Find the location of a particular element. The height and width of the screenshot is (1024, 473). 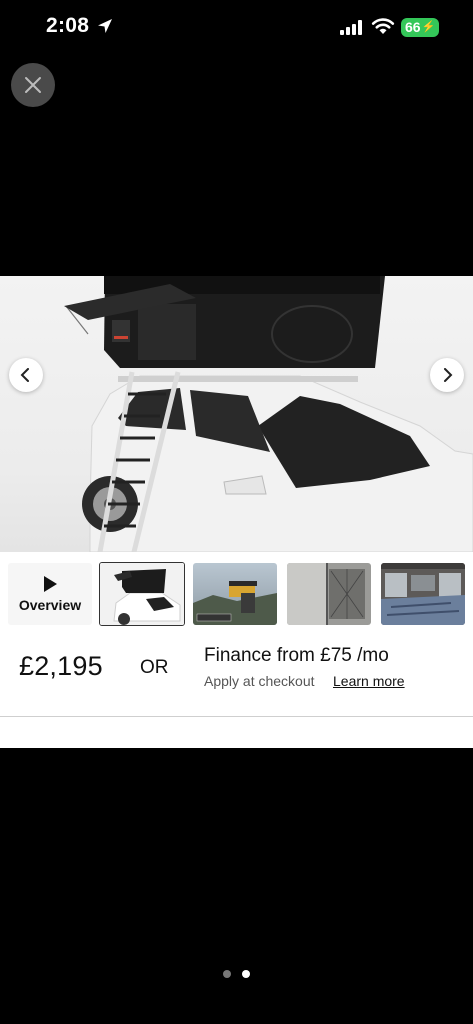

close-icon is located at coordinates (33, 85).